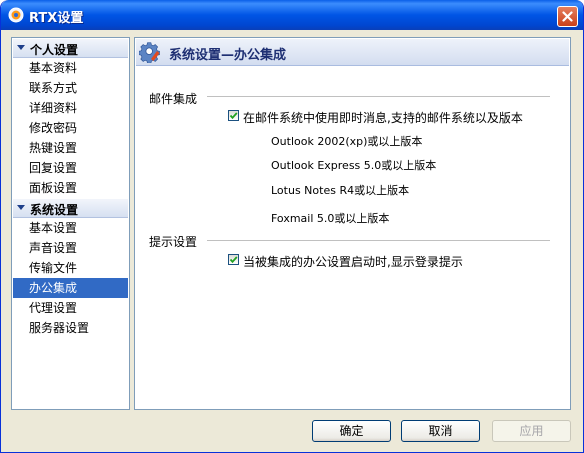 This screenshot has width=584, height=453. Describe the element at coordinates (70, 288) in the screenshot. I see `sidebar-item-office-integration: 办公集成` at that location.